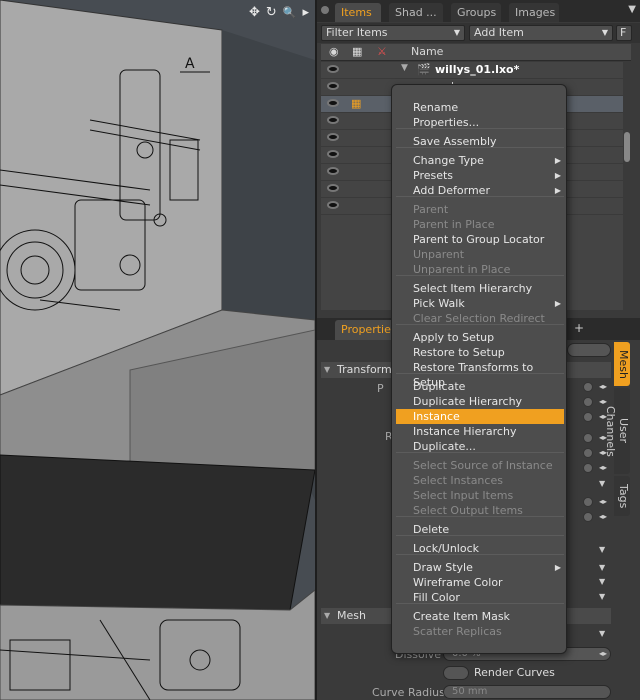 The width and height of the screenshot is (640, 700). What do you see at coordinates (366, 330) in the screenshot?
I see `tab-properties: Properties` at bounding box center [366, 330].